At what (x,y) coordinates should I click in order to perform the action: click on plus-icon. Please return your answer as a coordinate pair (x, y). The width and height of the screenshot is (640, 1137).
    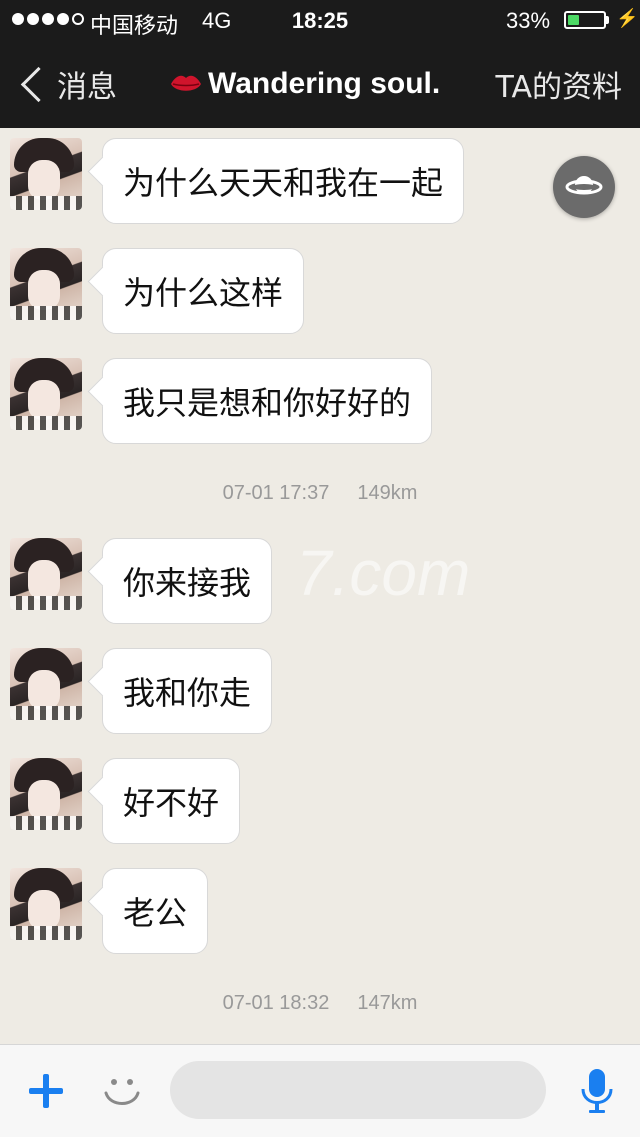
    Looking at the image, I should click on (46, 1091).